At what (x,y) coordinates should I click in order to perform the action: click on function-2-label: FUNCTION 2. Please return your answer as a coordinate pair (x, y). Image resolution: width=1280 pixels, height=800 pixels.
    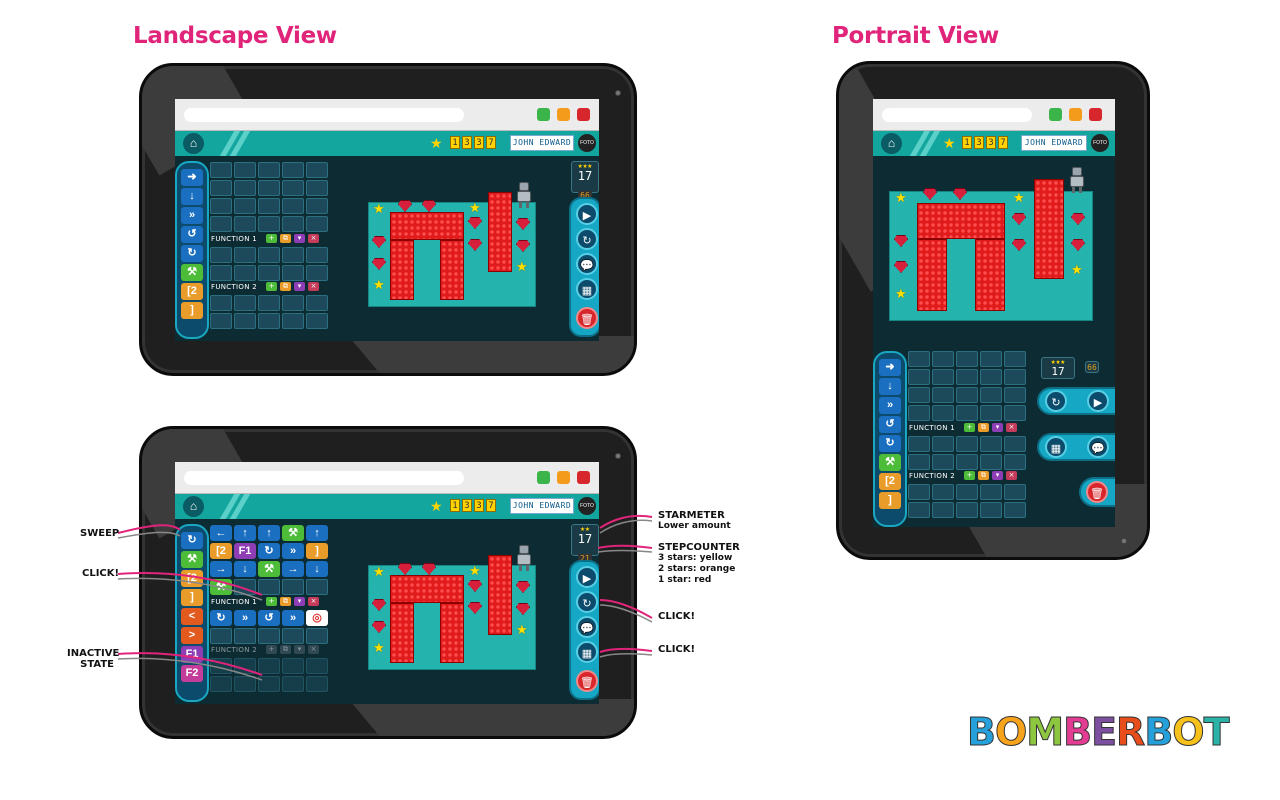
    Looking at the image, I should click on (932, 475).